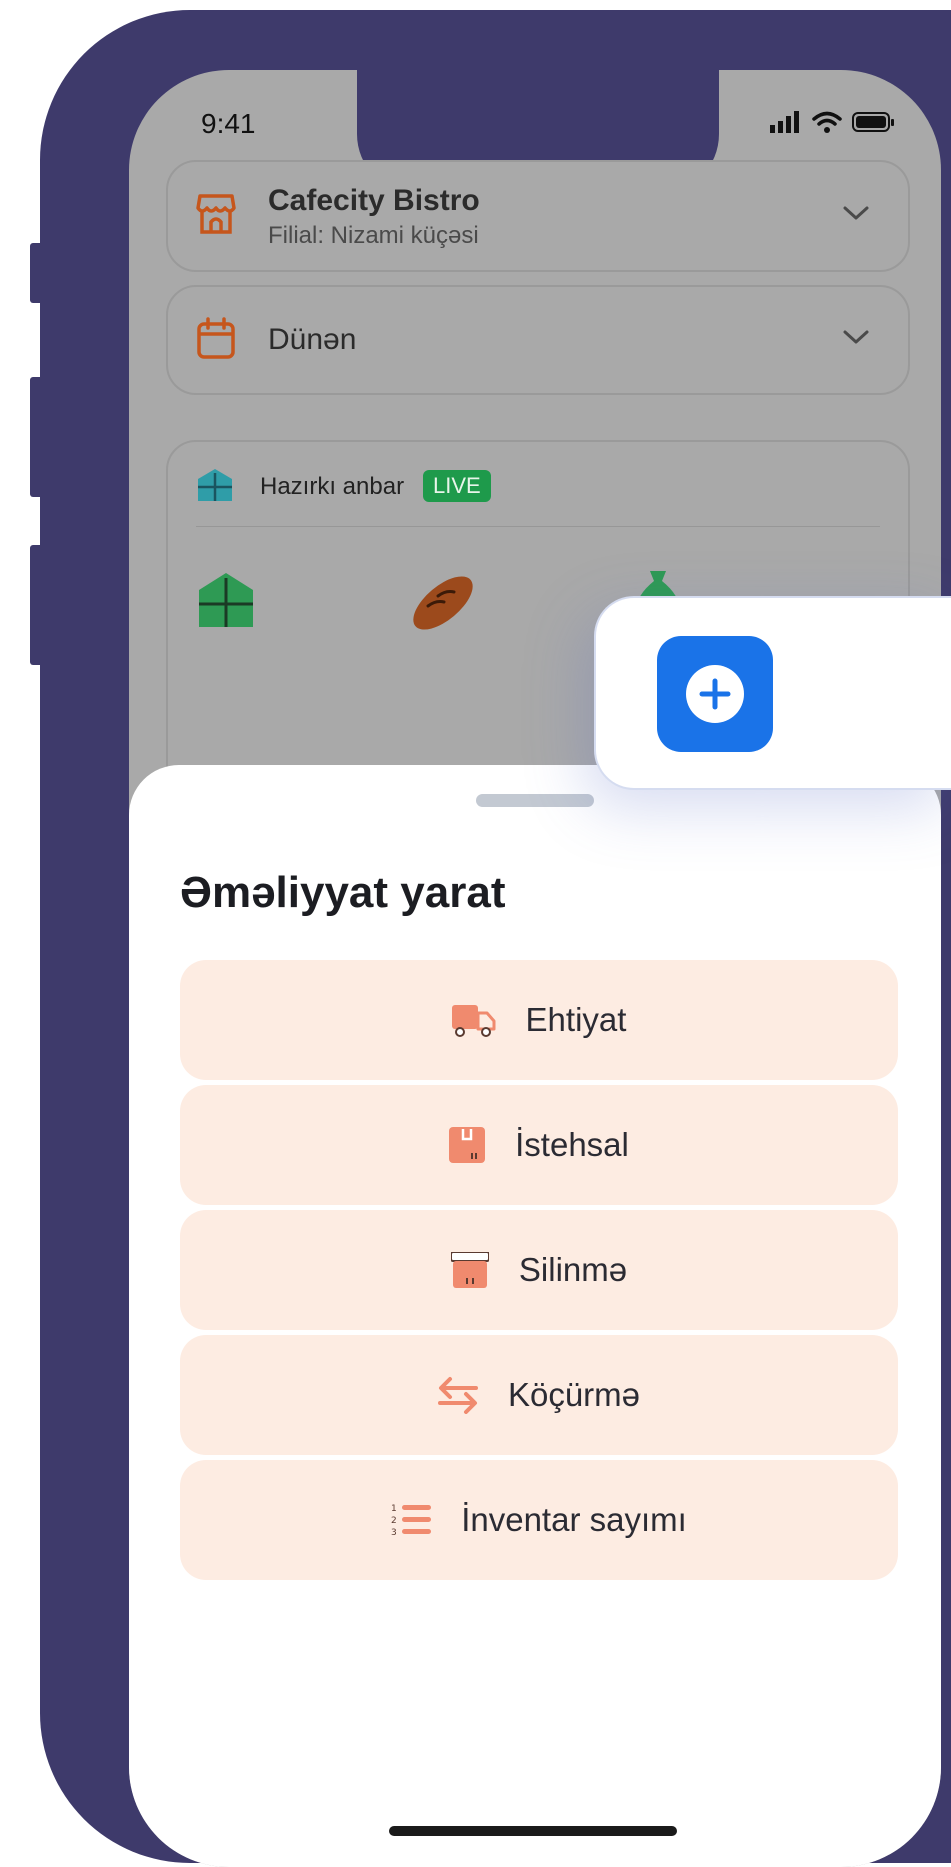 The image size is (951, 1867). Describe the element at coordinates (535, 800) in the screenshot. I see `sheet-drag-handle` at that location.